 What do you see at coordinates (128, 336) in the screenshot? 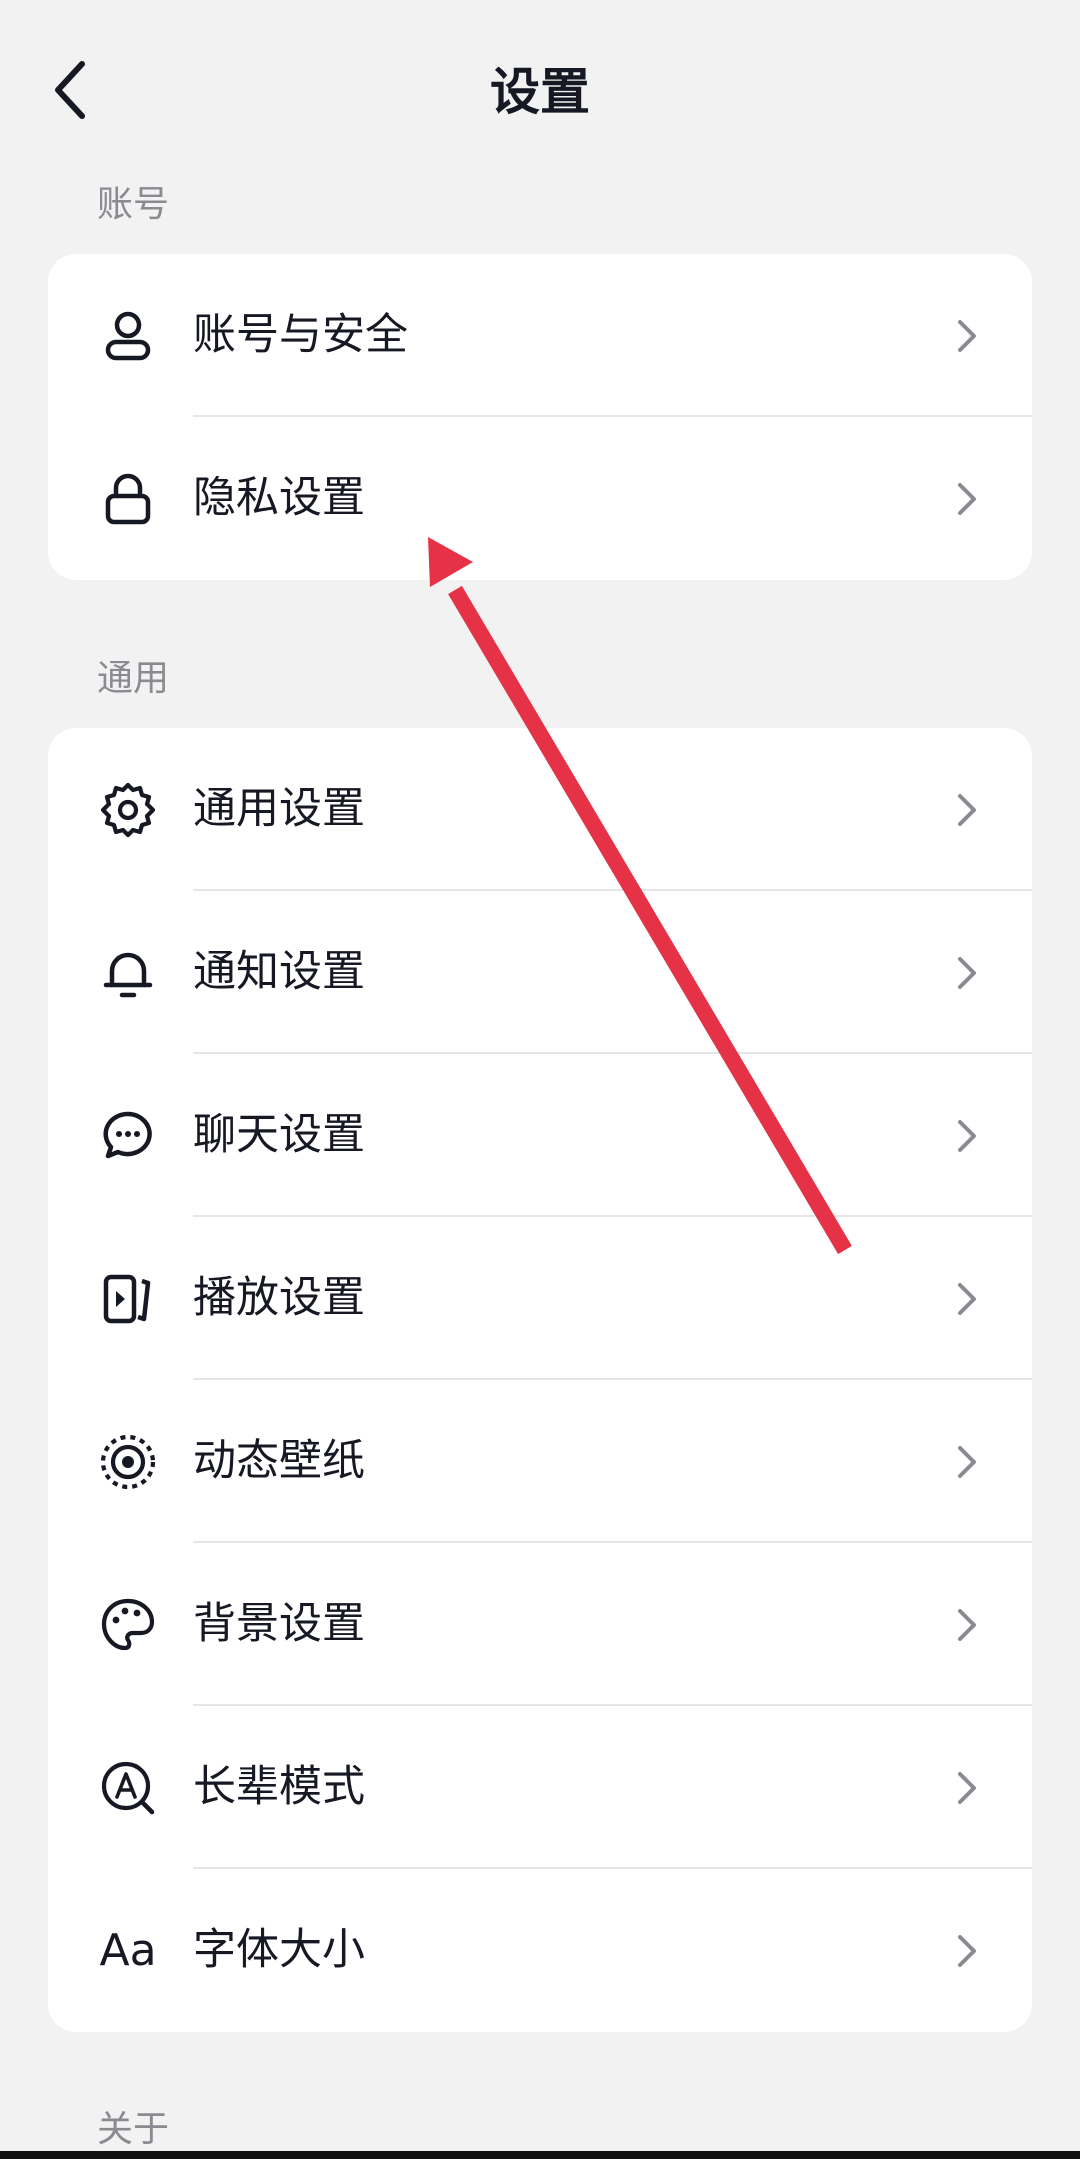
I see `user-icon` at bounding box center [128, 336].